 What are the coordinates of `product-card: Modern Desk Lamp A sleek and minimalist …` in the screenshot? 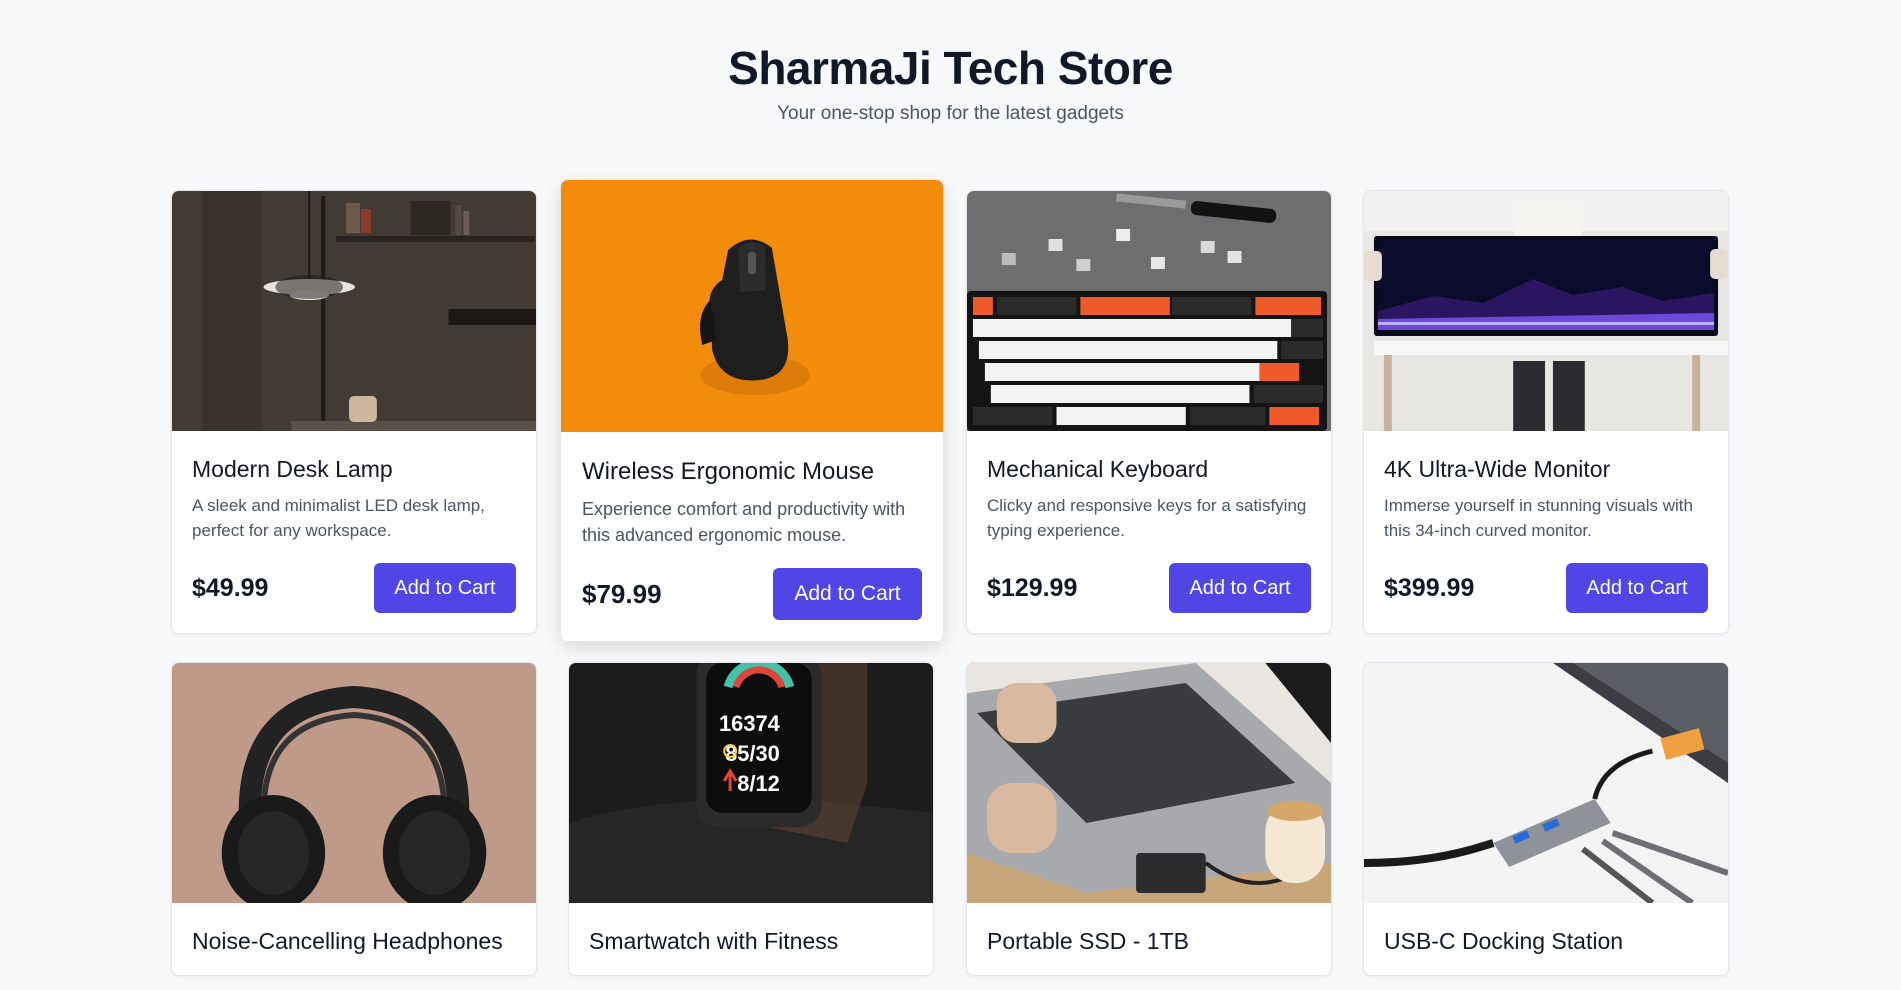 It's located at (354, 412).